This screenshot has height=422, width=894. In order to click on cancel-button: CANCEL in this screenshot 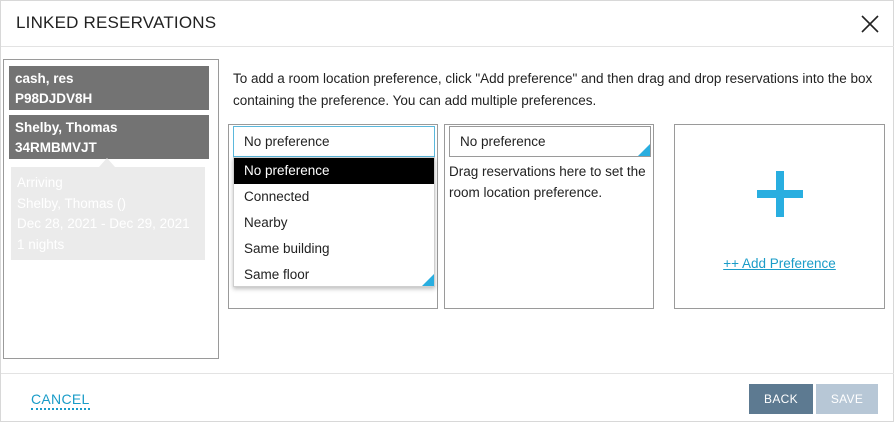, I will do `click(60, 400)`.